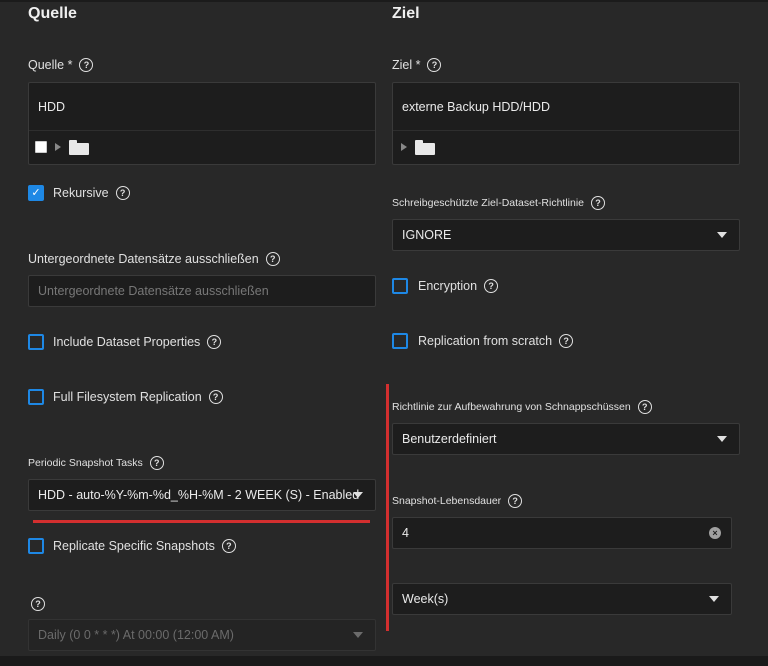 Image resolution: width=768 pixels, height=666 pixels. I want to click on lifetime-value: 4, so click(405, 533).